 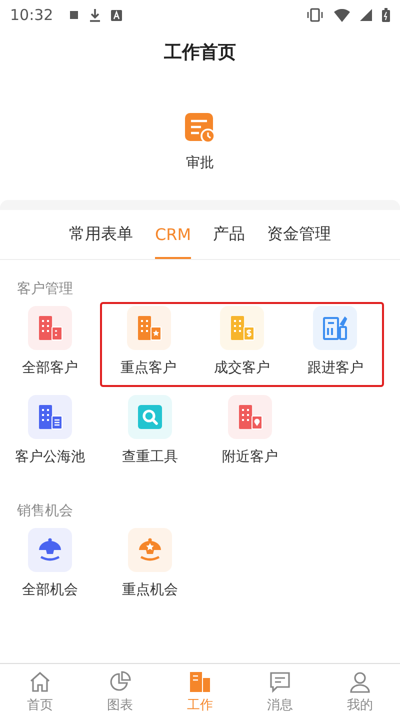 What do you see at coordinates (242, 368) in the screenshot?
I see `tile-label: 成交客户` at bounding box center [242, 368].